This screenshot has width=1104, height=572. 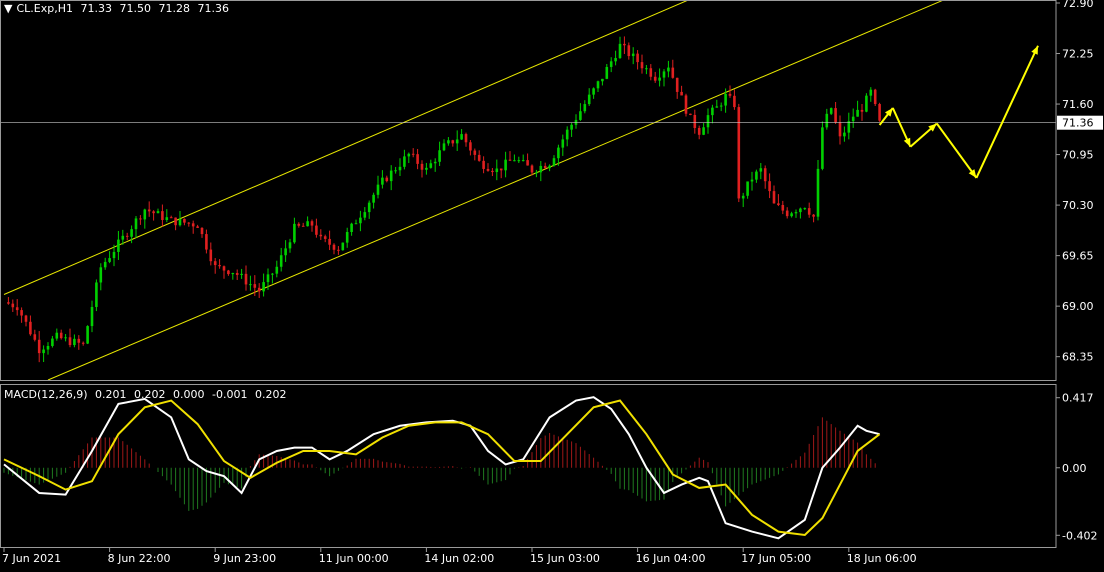 I want to click on ohlc-high: 71.50, so click(x=135, y=8).